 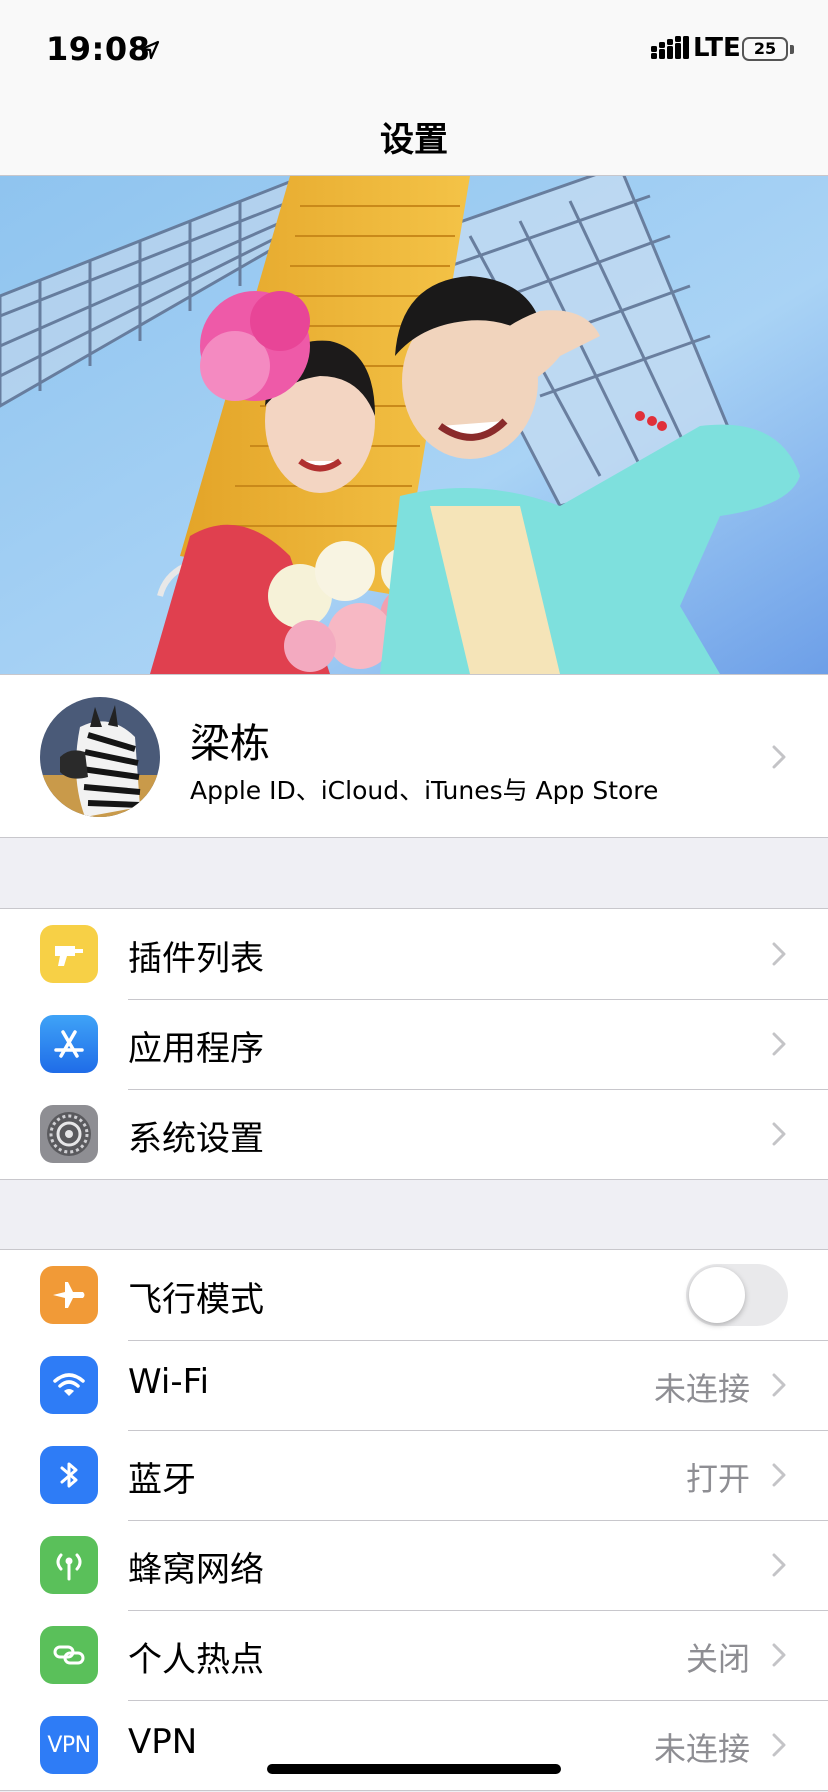 What do you see at coordinates (414, 1565) in the screenshot?
I see `row-cellular: 蜂窝网络` at bounding box center [414, 1565].